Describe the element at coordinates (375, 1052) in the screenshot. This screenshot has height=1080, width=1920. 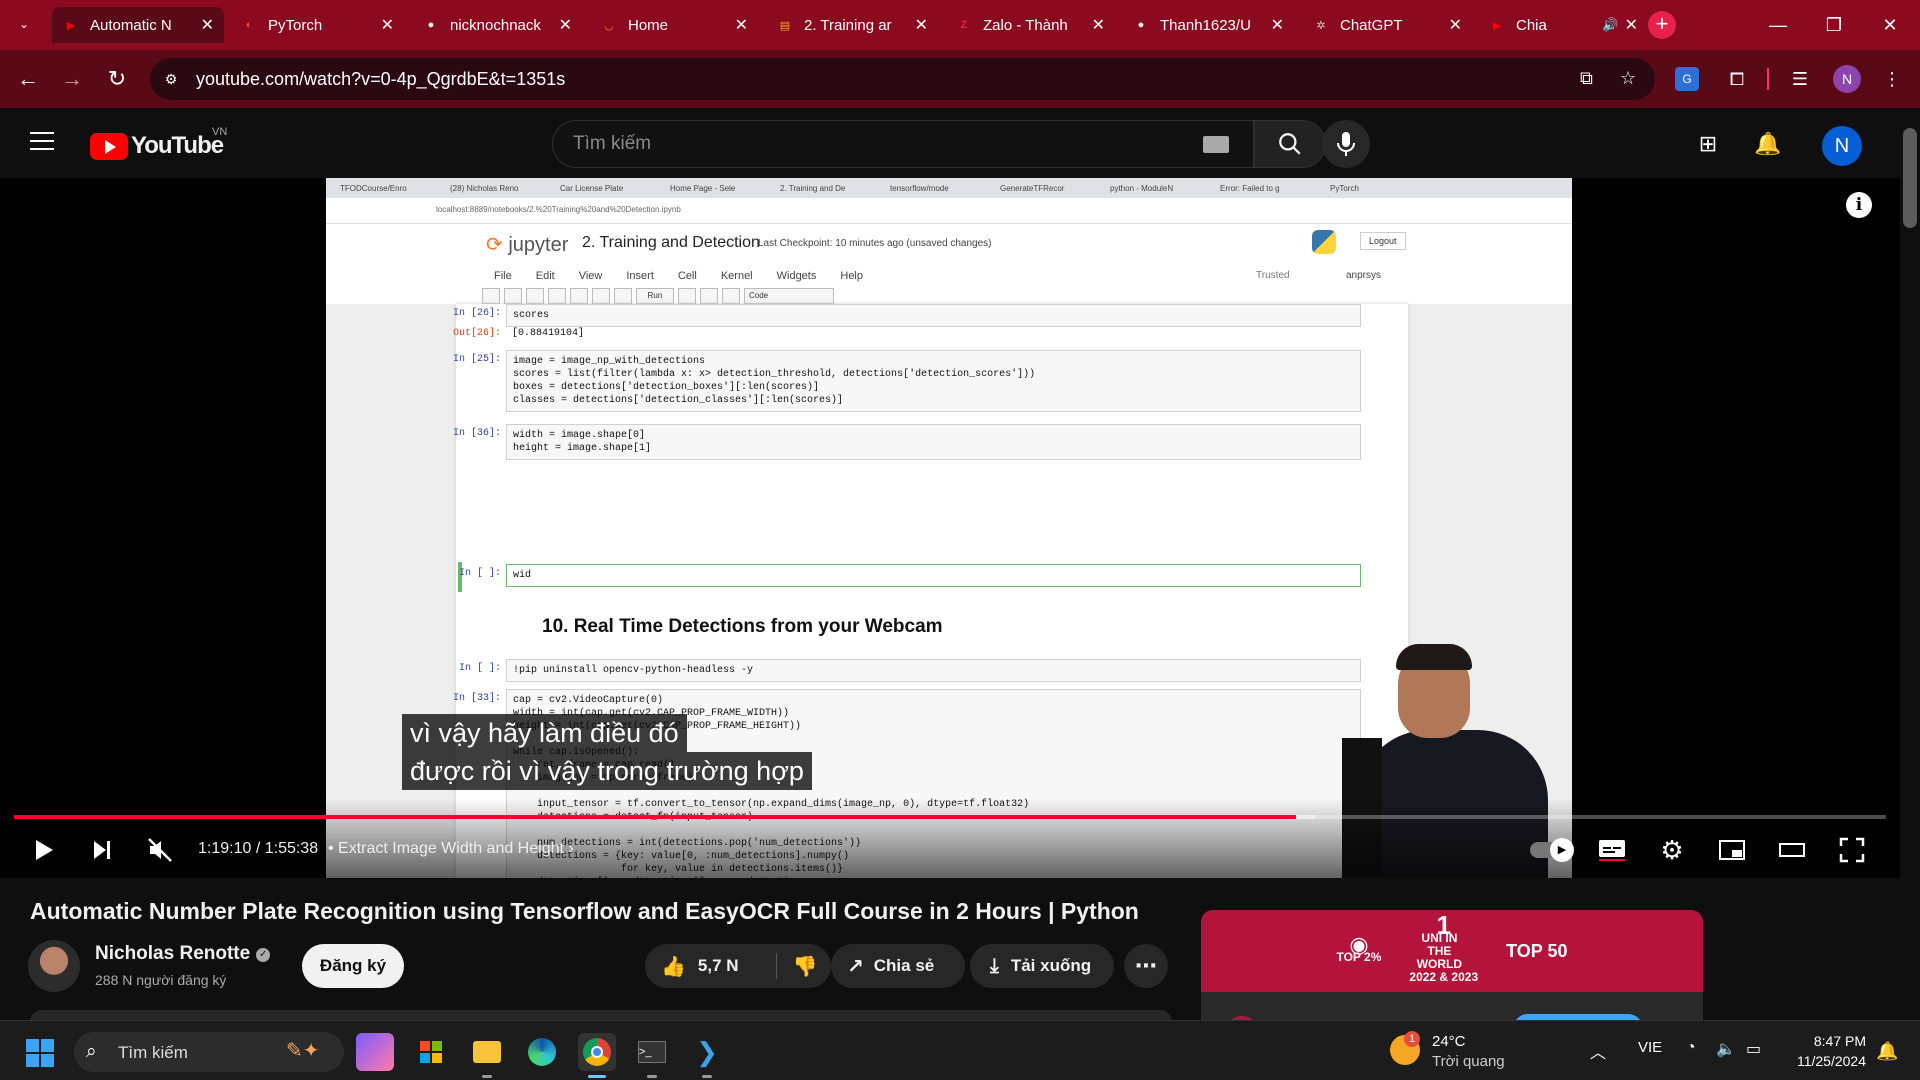
I see `copilot-icon` at that location.